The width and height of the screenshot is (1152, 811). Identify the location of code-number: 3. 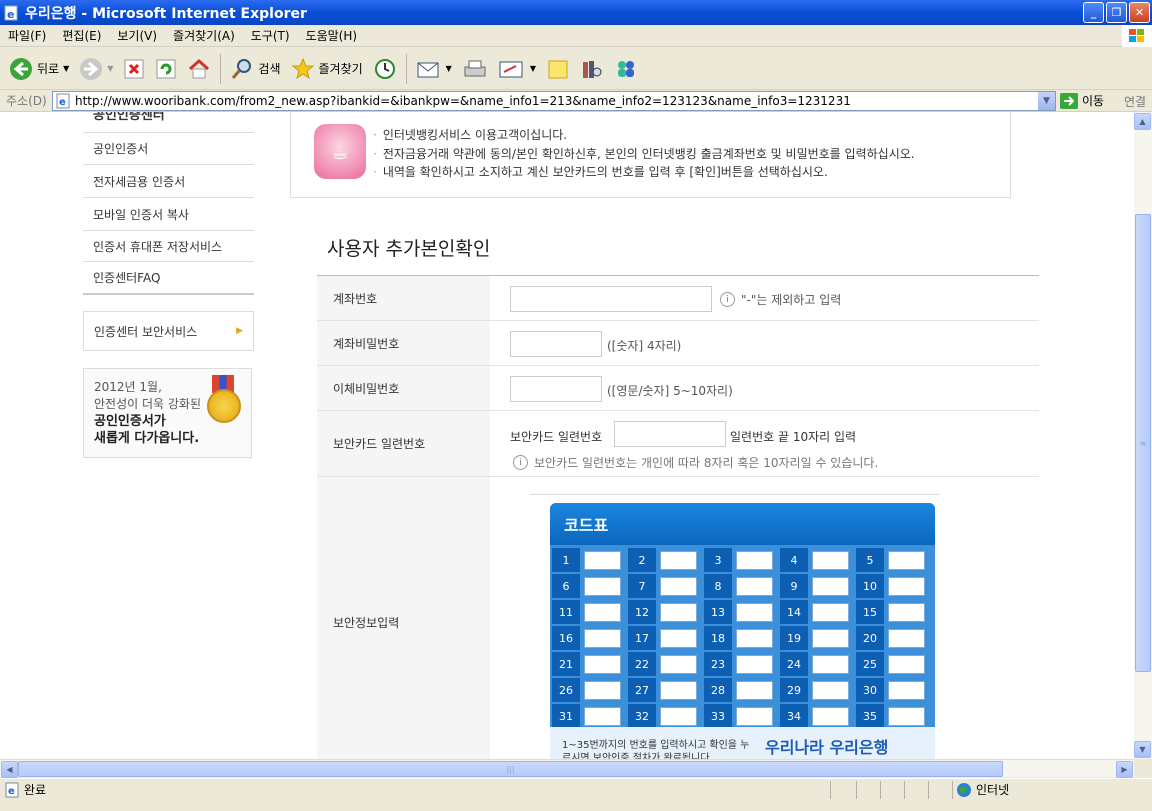
(718, 560).